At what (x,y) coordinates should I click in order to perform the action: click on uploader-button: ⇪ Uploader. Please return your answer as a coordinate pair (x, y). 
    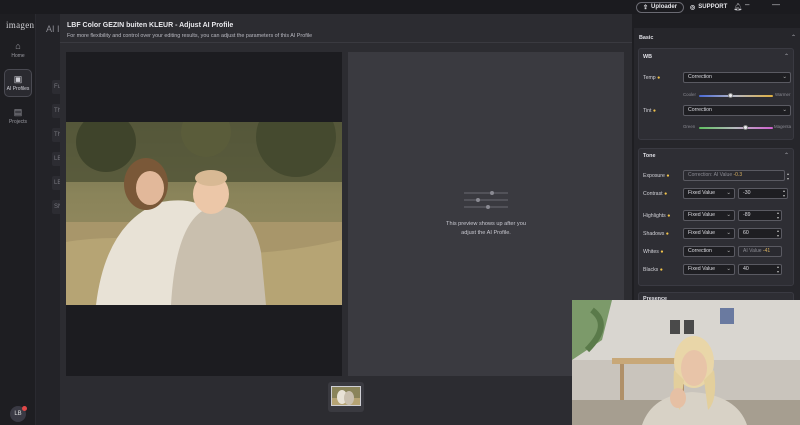
    Looking at the image, I should click on (660, 7).